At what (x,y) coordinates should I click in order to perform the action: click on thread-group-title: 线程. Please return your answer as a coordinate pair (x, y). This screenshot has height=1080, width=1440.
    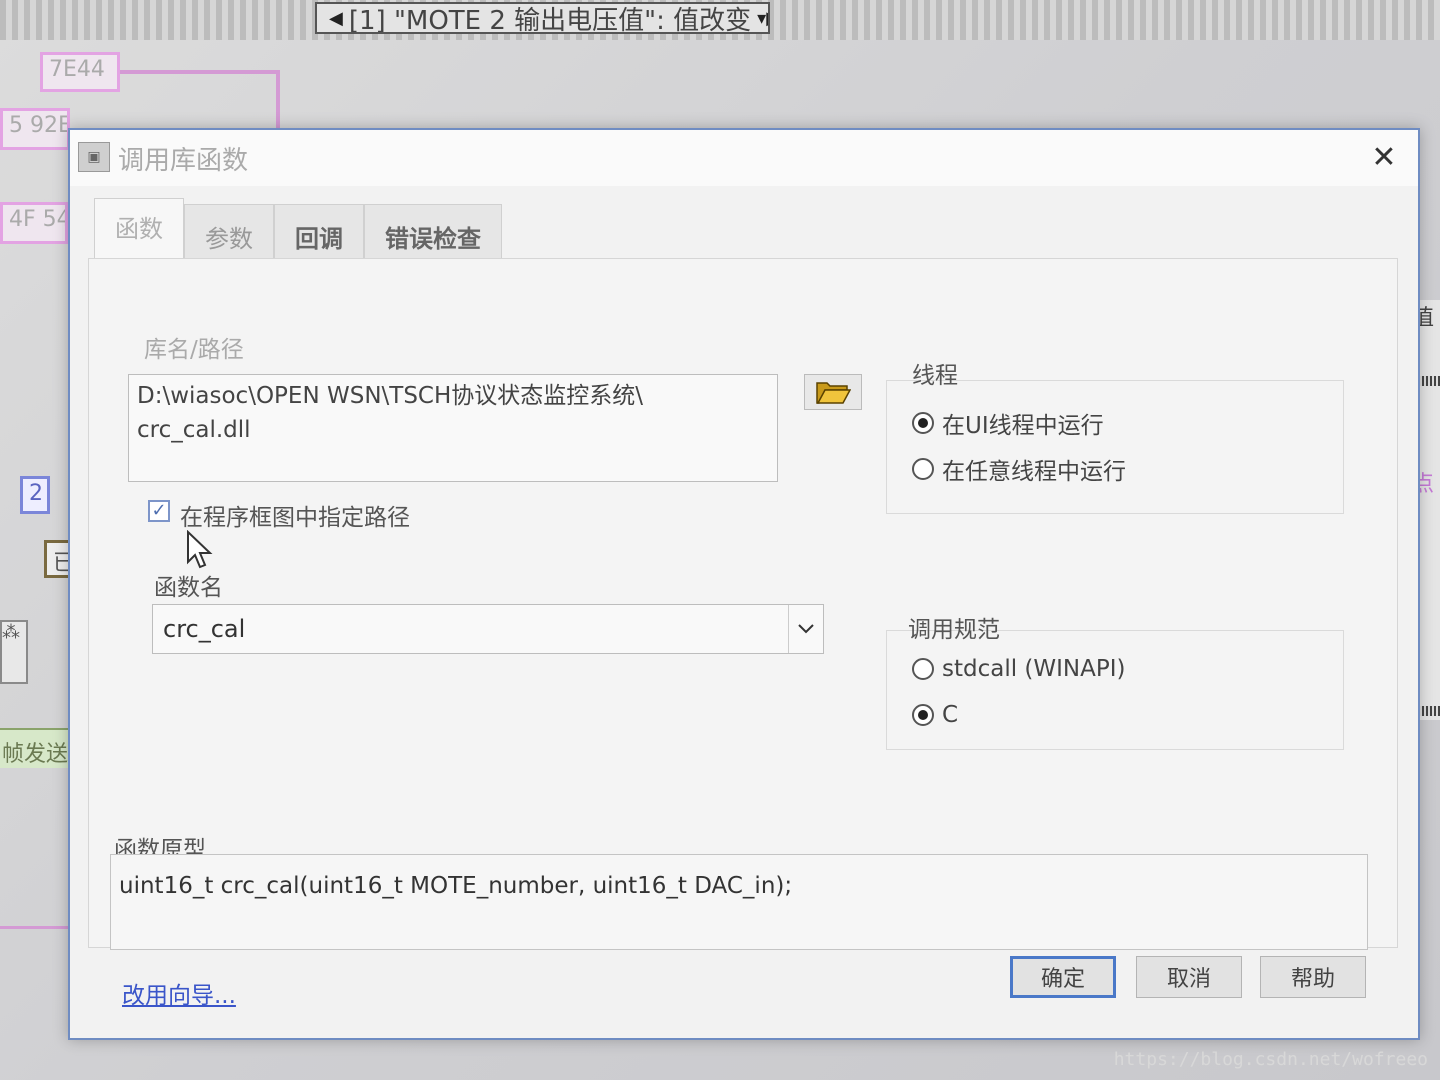
    Looking at the image, I should click on (935, 376).